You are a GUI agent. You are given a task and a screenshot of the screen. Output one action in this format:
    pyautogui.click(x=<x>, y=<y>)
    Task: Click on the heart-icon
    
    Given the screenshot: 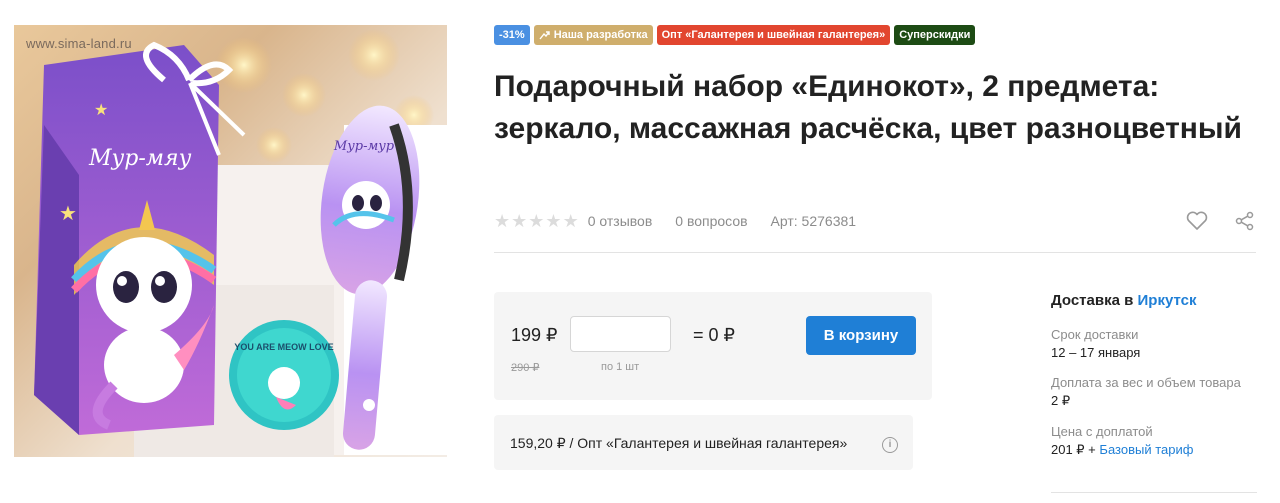 What is the action you would take?
    pyautogui.click(x=1197, y=220)
    